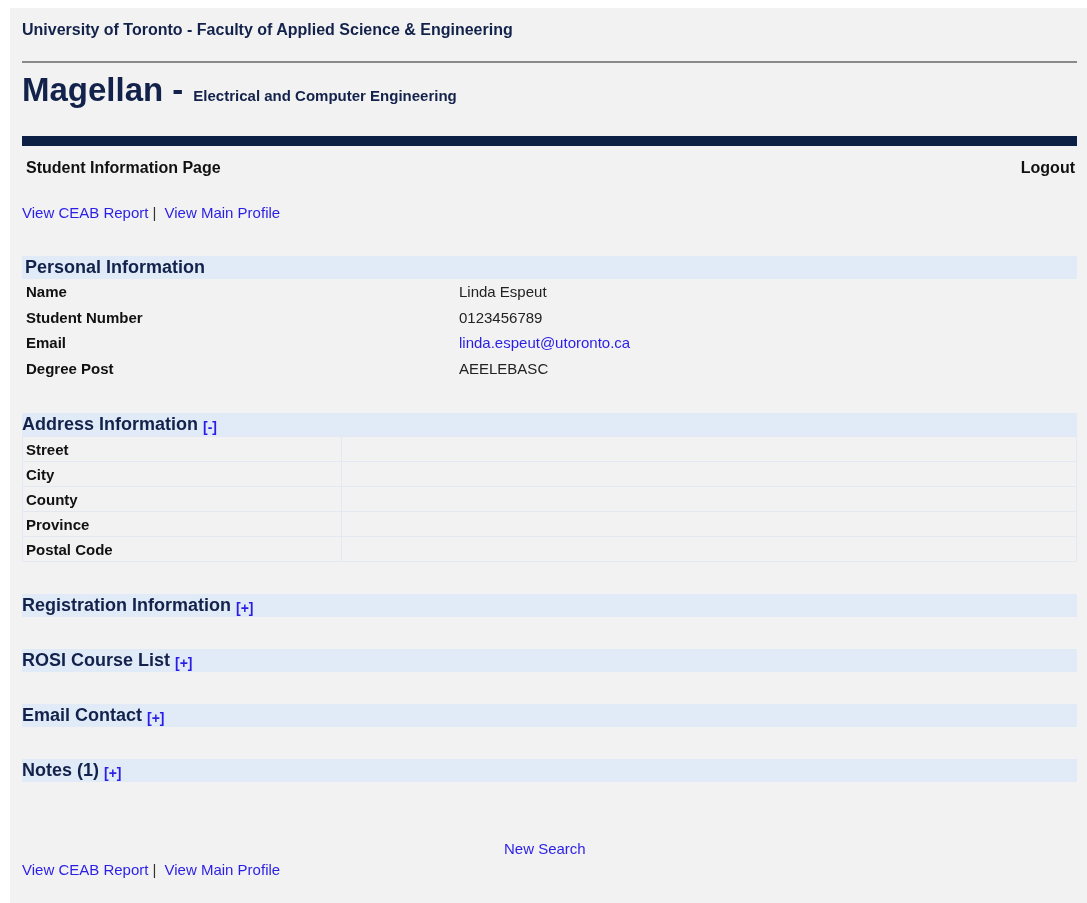 This screenshot has width=1087, height=903. I want to click on field-label: Degree Post, so click(70, 368).